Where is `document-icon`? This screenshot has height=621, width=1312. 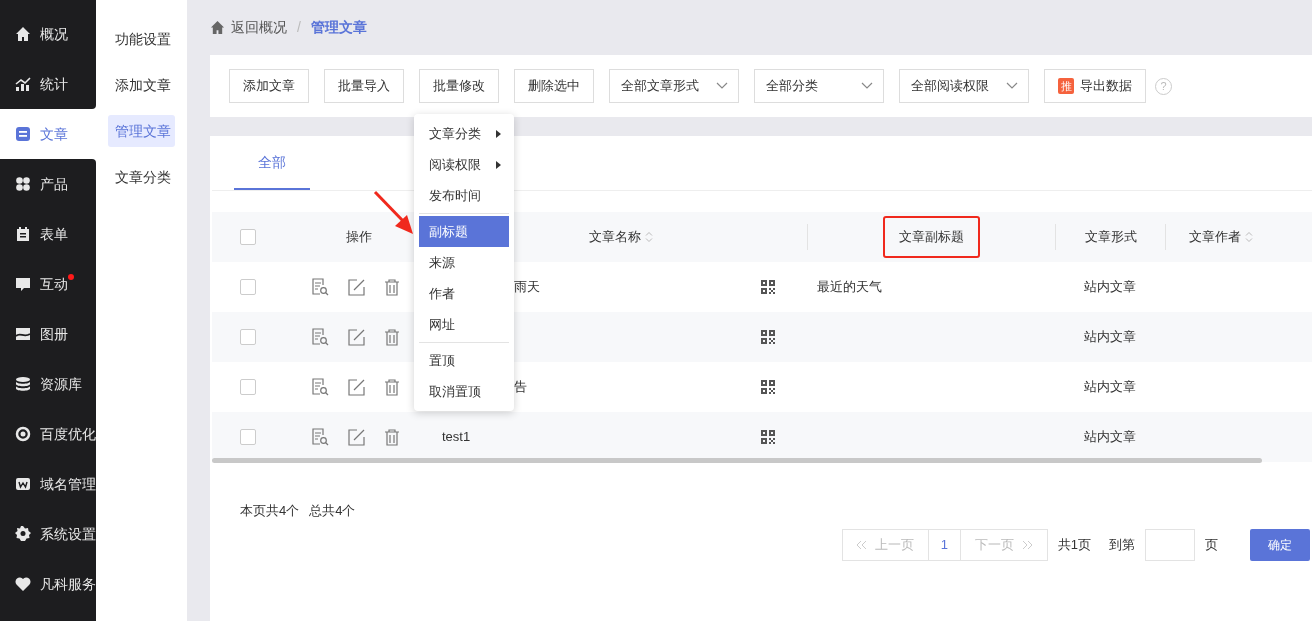
document-icon is located at coordinates (23, 134).